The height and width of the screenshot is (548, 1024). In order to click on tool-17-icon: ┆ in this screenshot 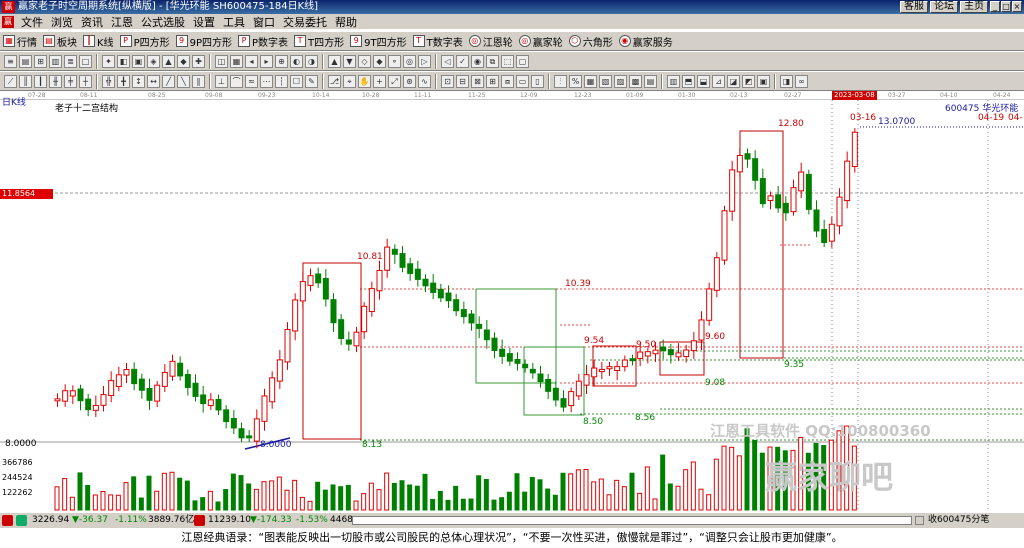, I will do `click(281, 81)`.